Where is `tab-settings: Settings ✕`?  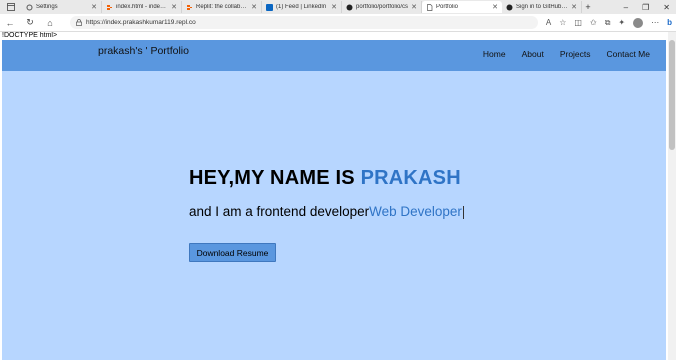 tab-settings: Settings ✕ is located at coordinates (62, 7).